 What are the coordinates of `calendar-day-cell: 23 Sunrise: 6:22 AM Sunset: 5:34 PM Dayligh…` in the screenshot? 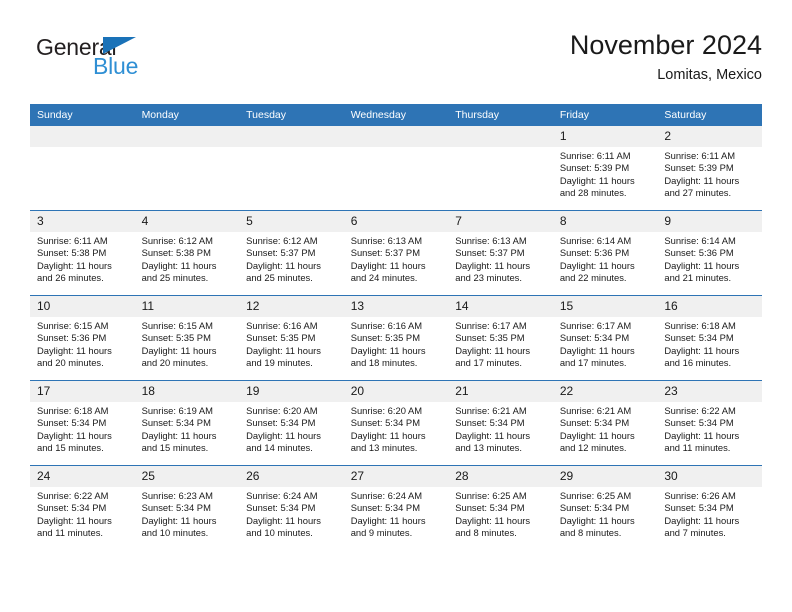 It's located at (709, 423).